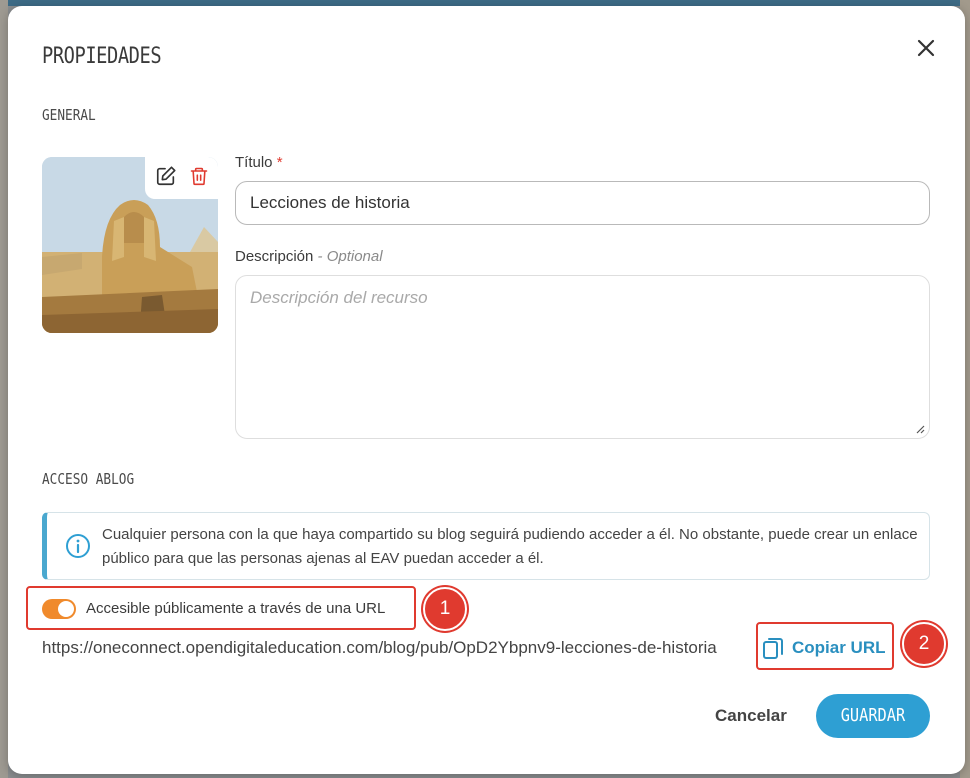  Describe the element at coordinates (69, 115) in the screenshot. I see `section-label-general: GENERAL` at that location.